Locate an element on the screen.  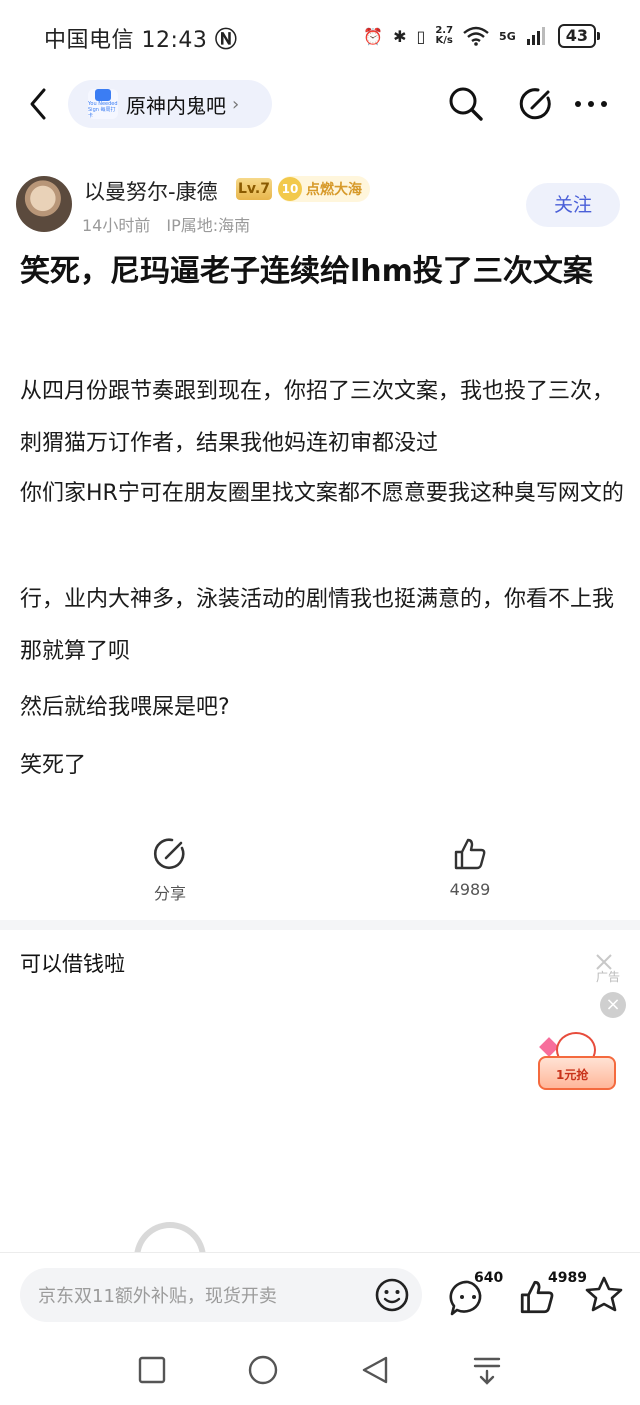
triangle-icon is located at coordinates (375, 1370).